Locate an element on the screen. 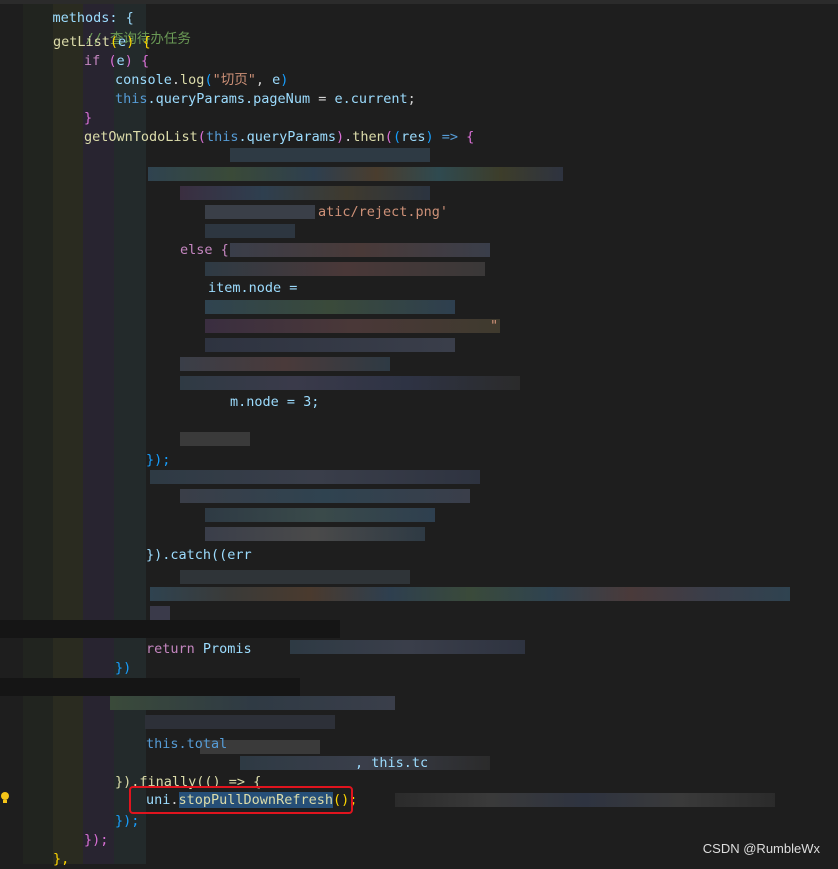  code-line-methods: methods: { is located at coordinates (93, 18).